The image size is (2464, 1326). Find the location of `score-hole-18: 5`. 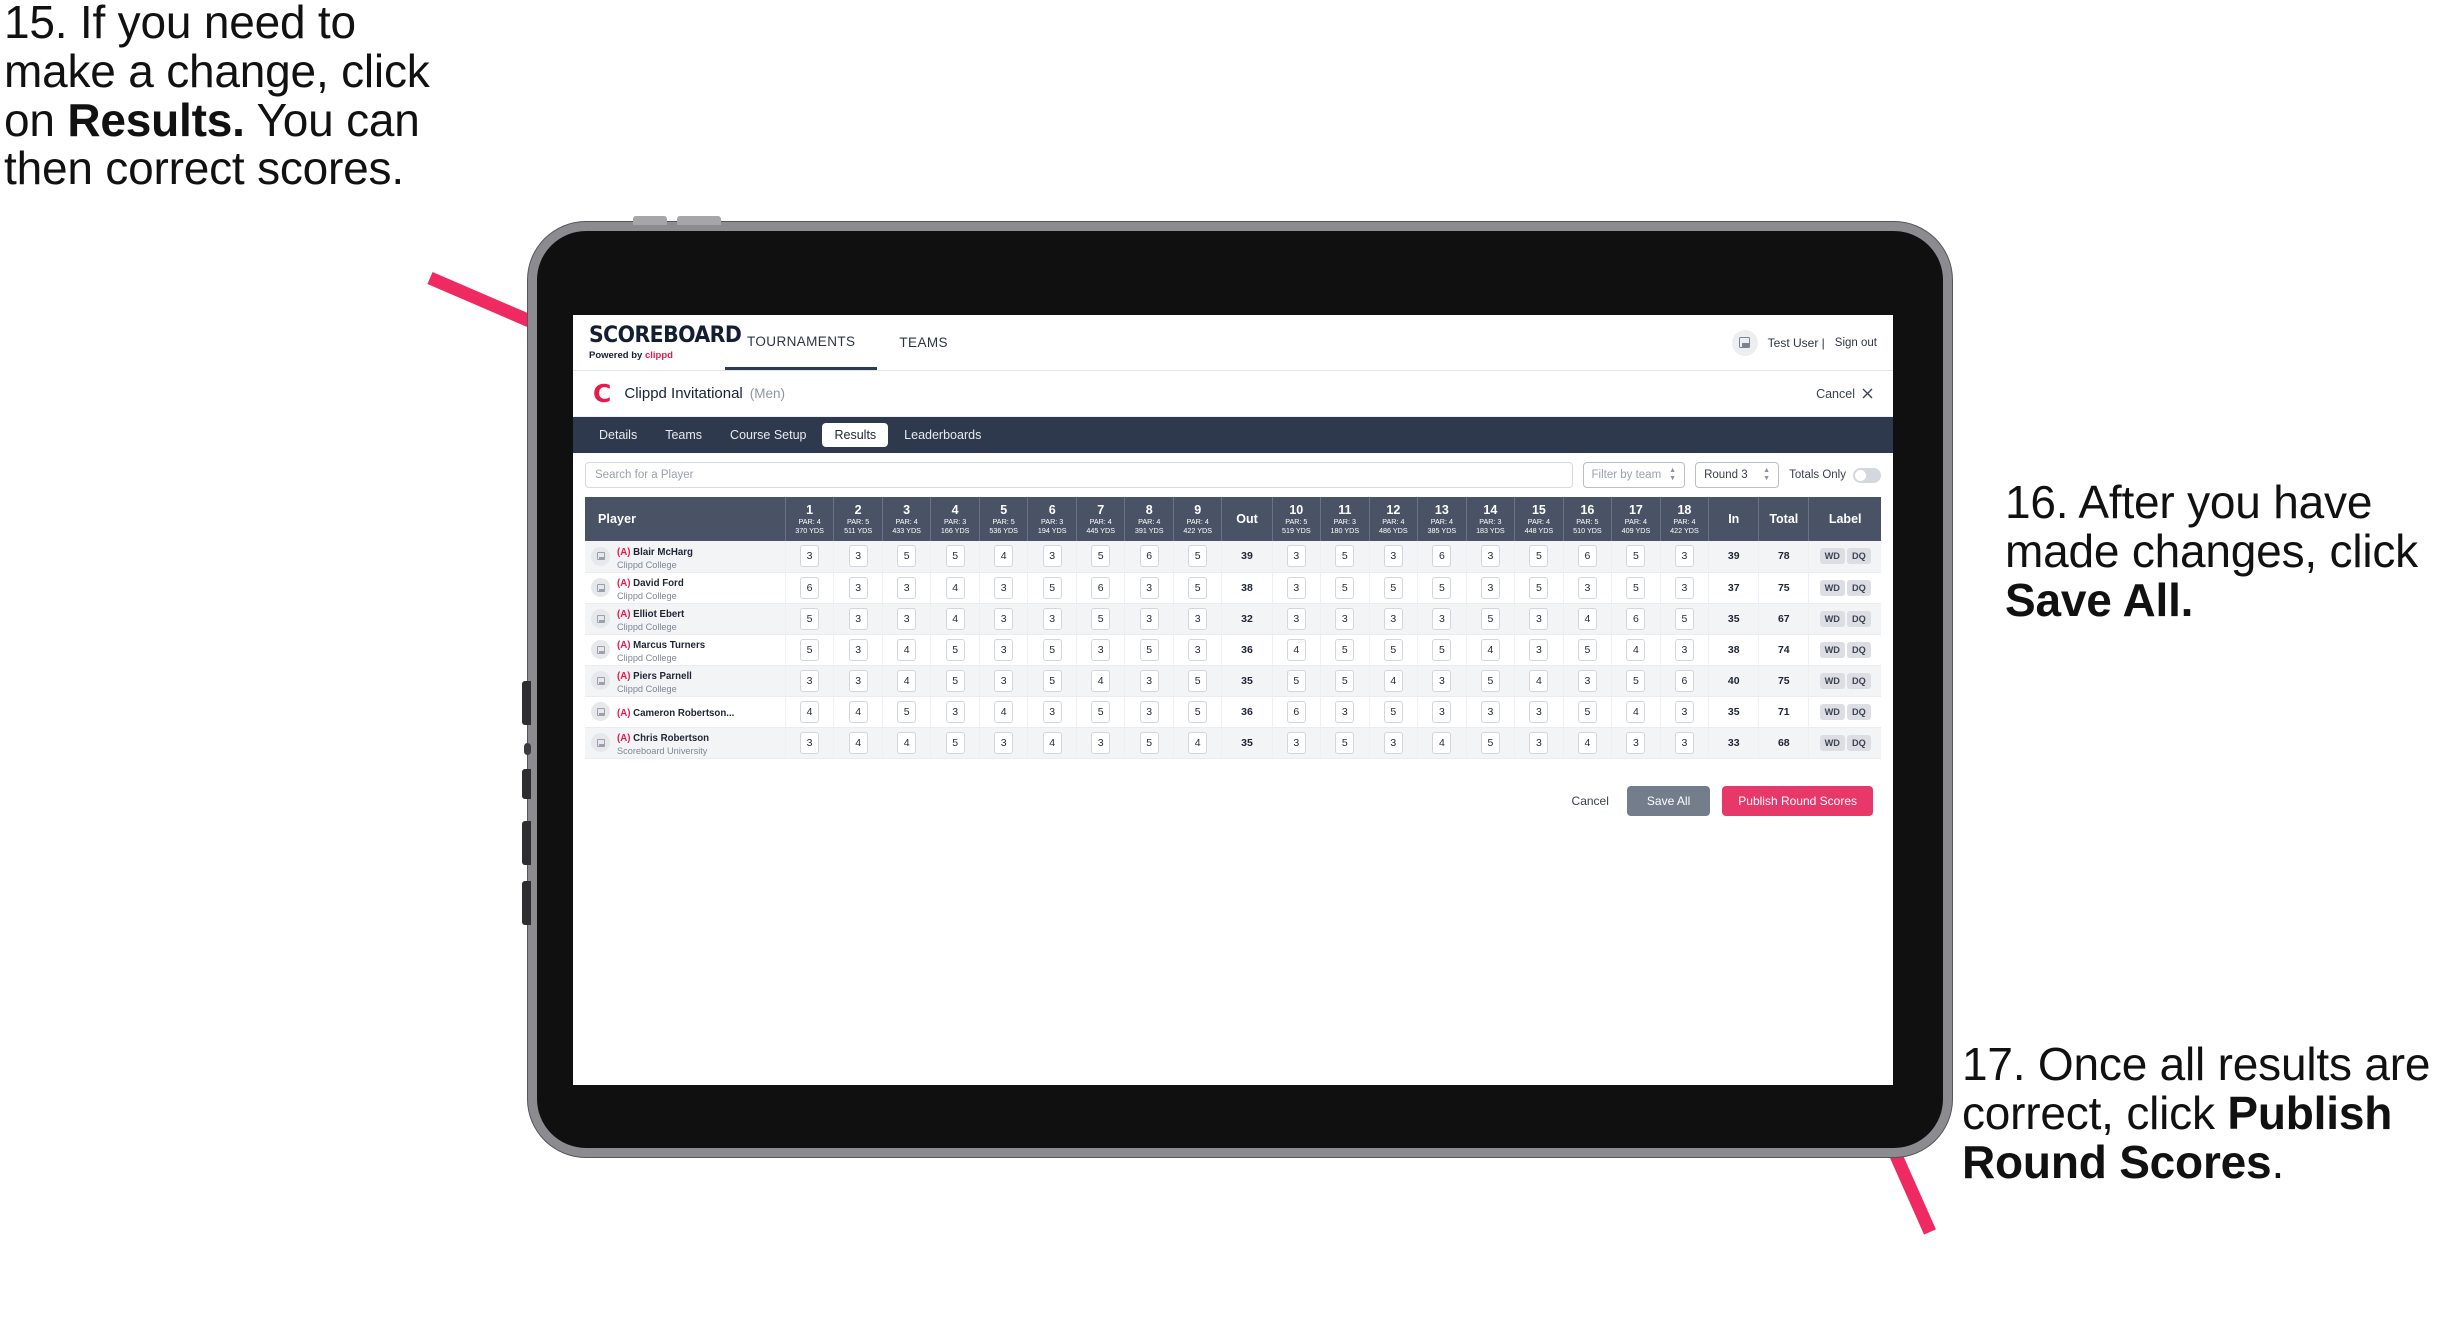

score-hole-18: 5 is located at coordinates (1684, 619).